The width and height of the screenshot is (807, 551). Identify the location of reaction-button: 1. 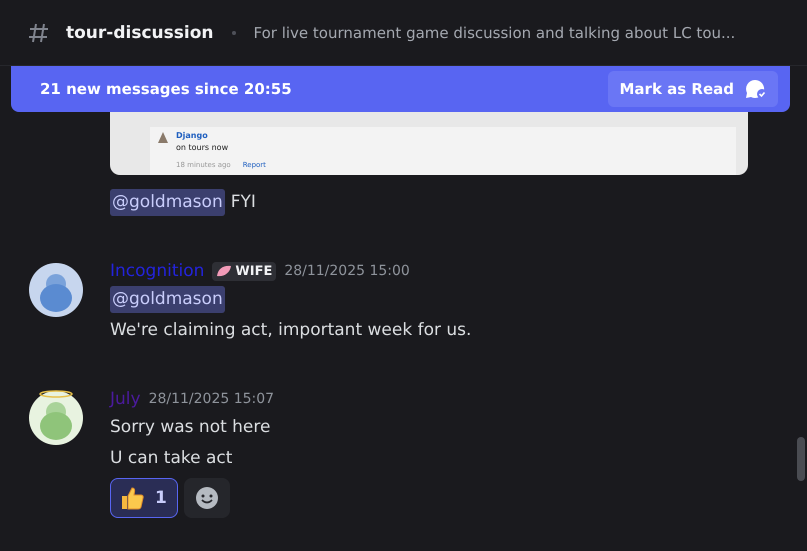
(144, 498).